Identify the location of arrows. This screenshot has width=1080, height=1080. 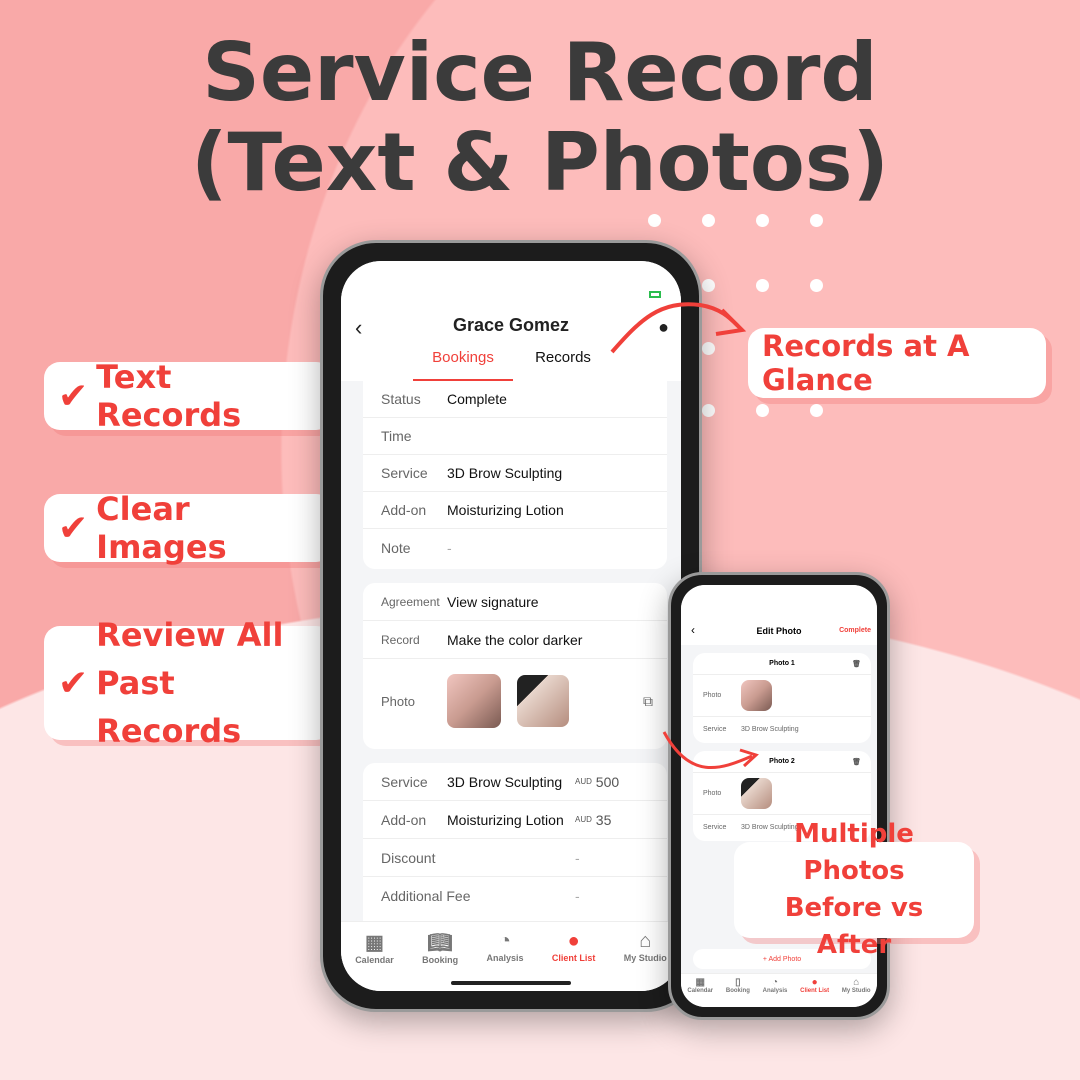
(684, 536).